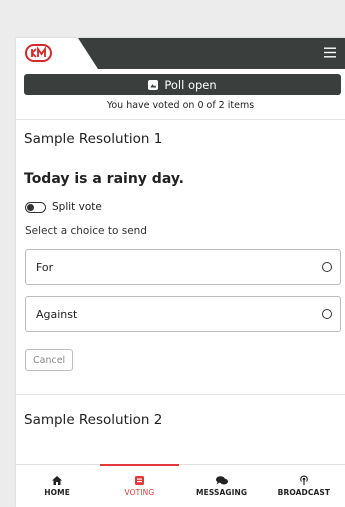  Describe the element at coordinates (57, 486) in the screenshot. I see `nav-item-home: HOME` at that location.